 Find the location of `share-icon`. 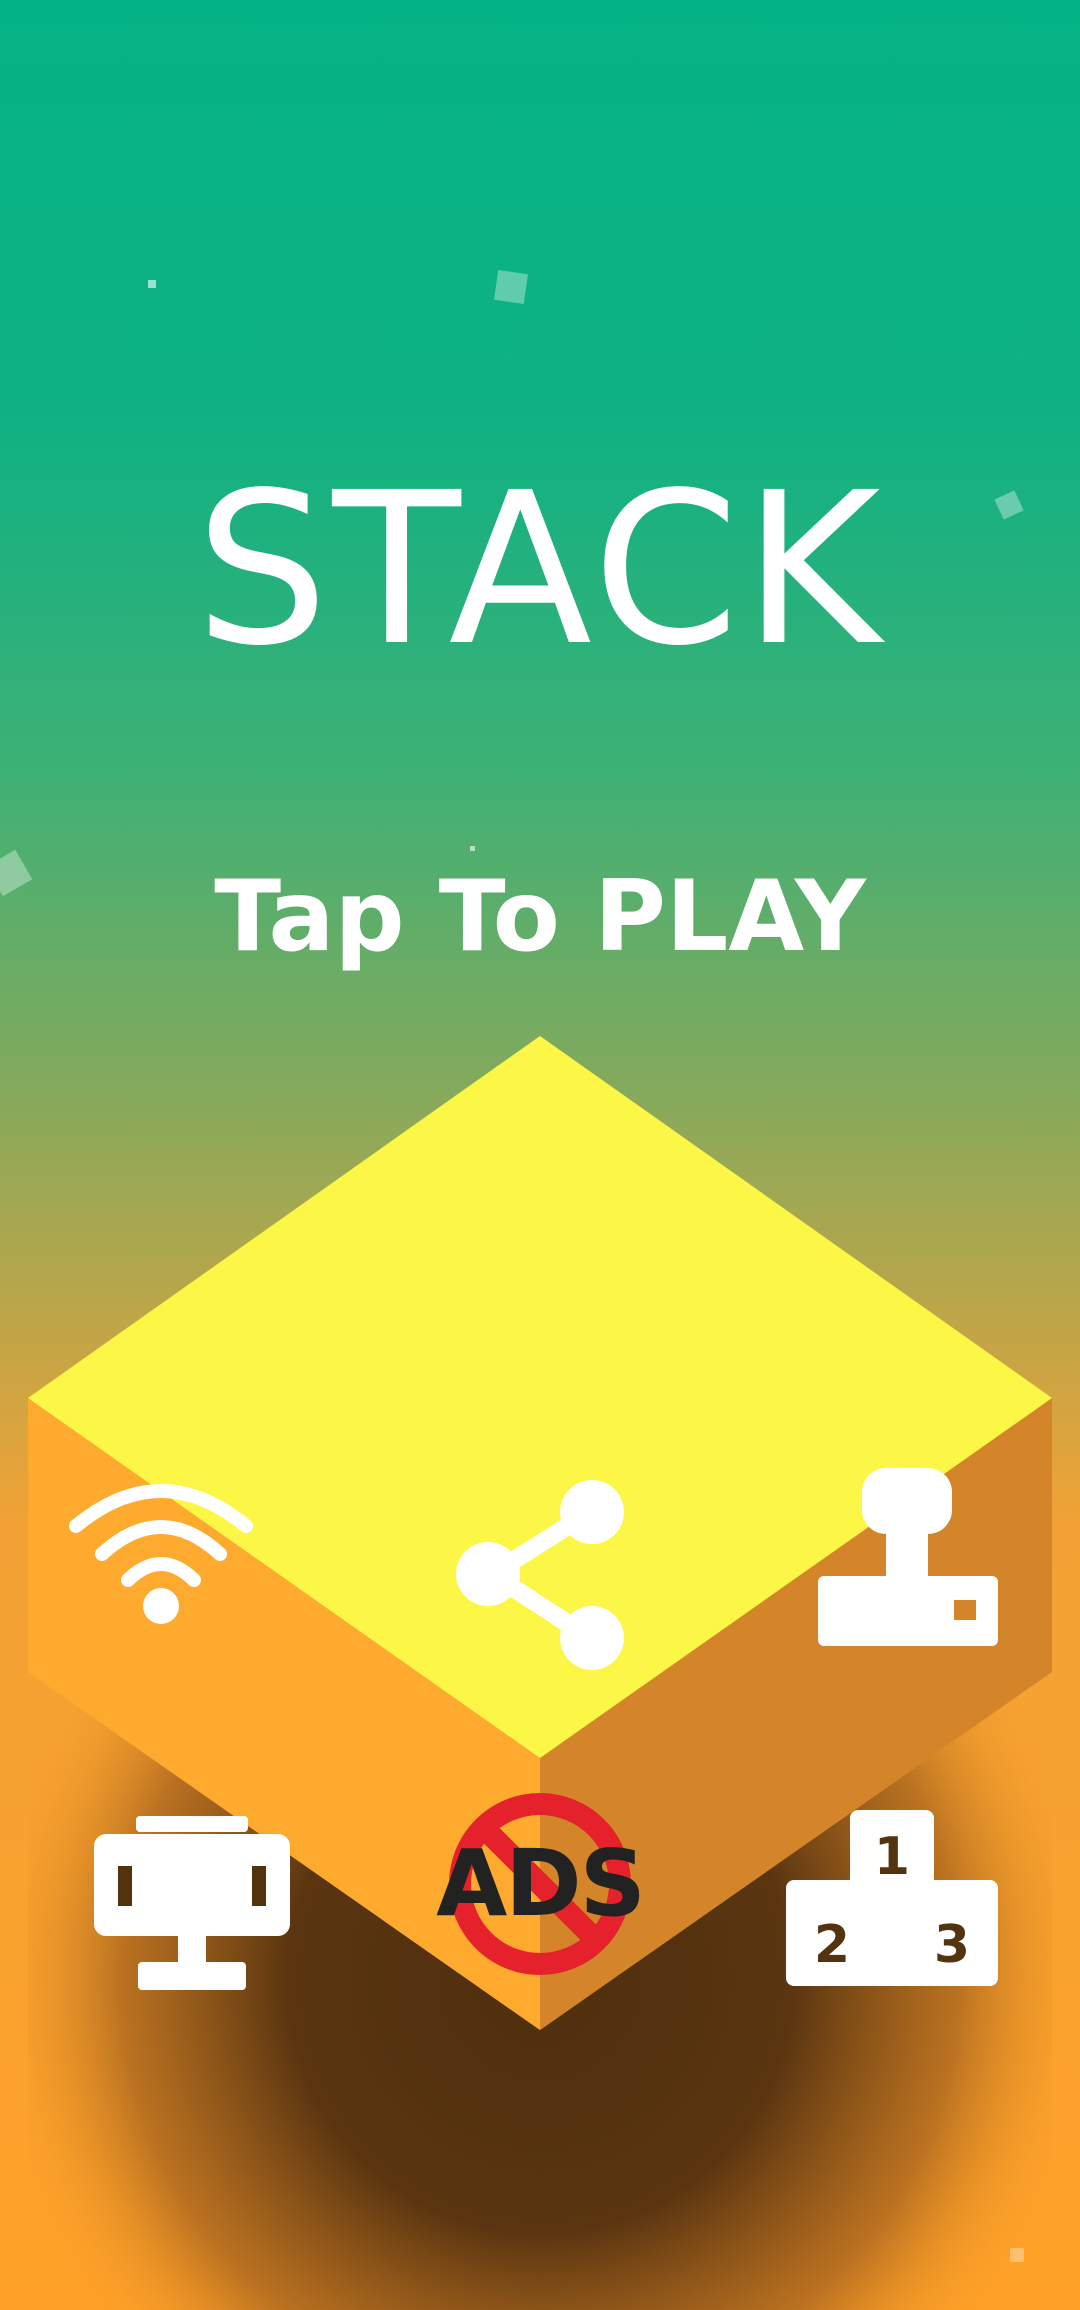

share-icon is located at coordinates (540, 1575).